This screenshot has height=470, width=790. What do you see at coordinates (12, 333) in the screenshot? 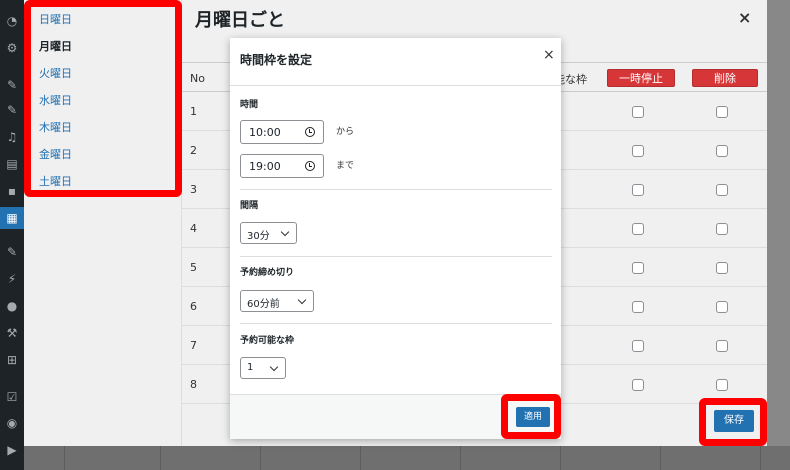
I see `tools-icon: ⚒` at bounding box center [12, 333].